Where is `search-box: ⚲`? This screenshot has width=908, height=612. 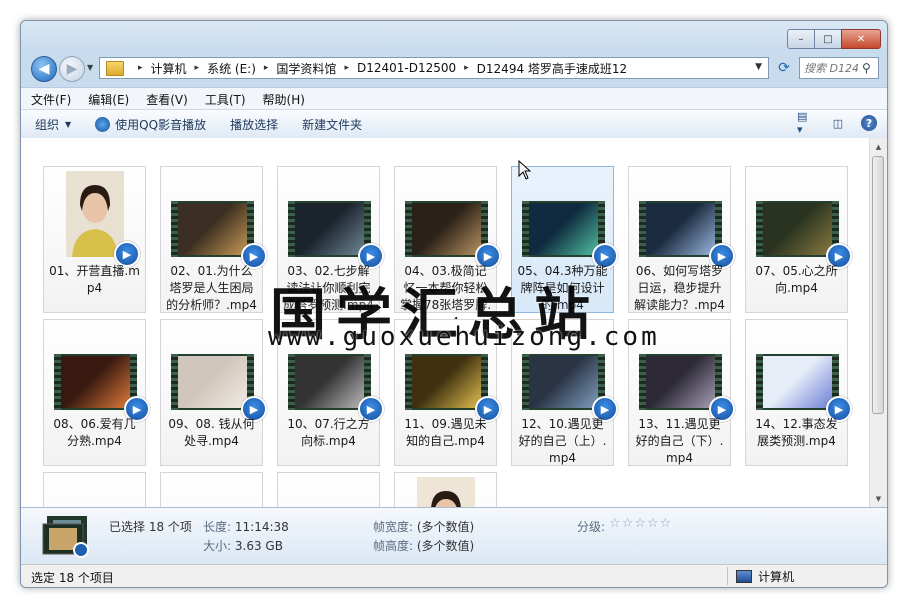 search-box: ⚲ is located at coordinates (839, 68).